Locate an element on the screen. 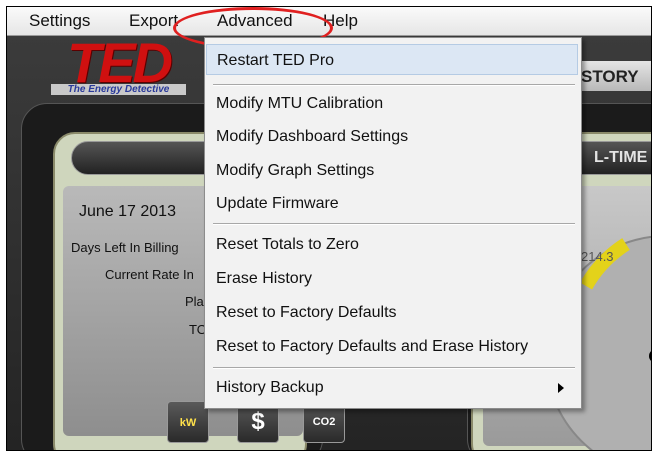  stat-plan: Pla is located at coordinates (194, 301).